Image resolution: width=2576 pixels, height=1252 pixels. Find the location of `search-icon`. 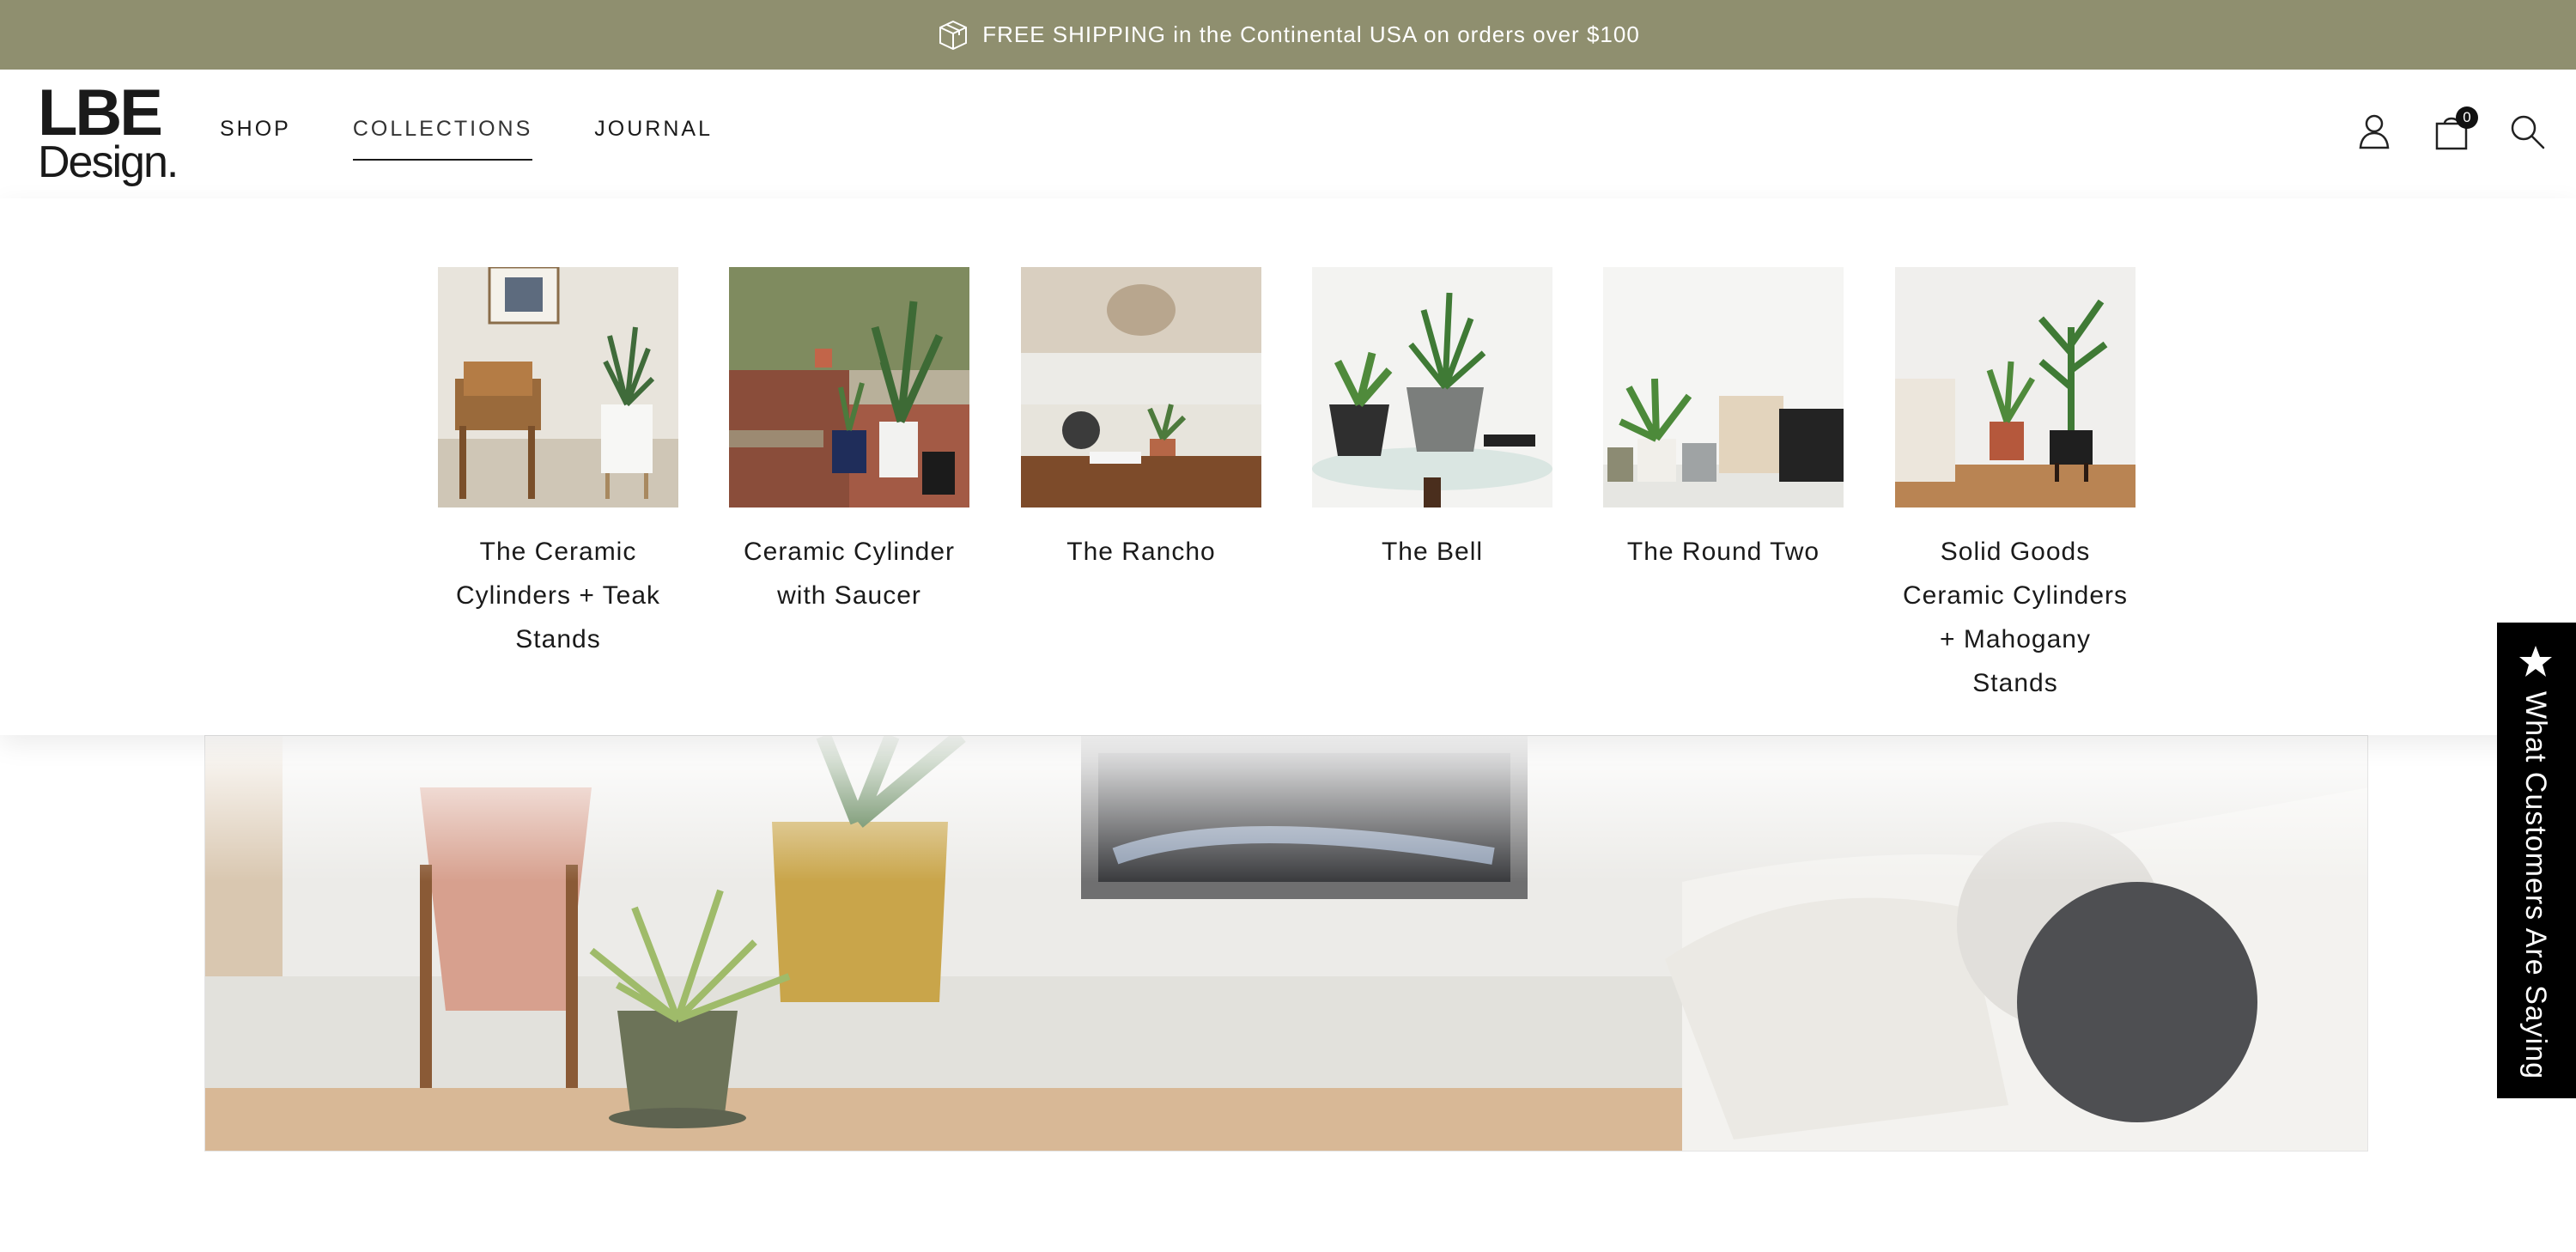

search-icon is located at coordinates (2528, 131).